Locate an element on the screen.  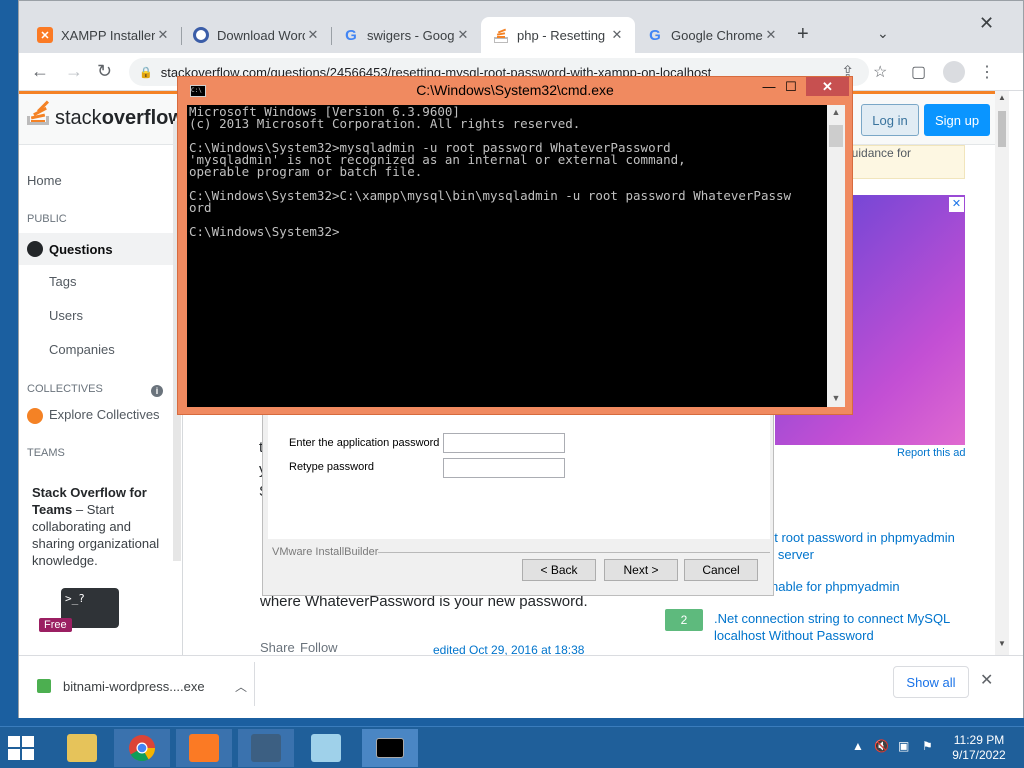
show-all-button: Show all is located at coordinates (931, 682).